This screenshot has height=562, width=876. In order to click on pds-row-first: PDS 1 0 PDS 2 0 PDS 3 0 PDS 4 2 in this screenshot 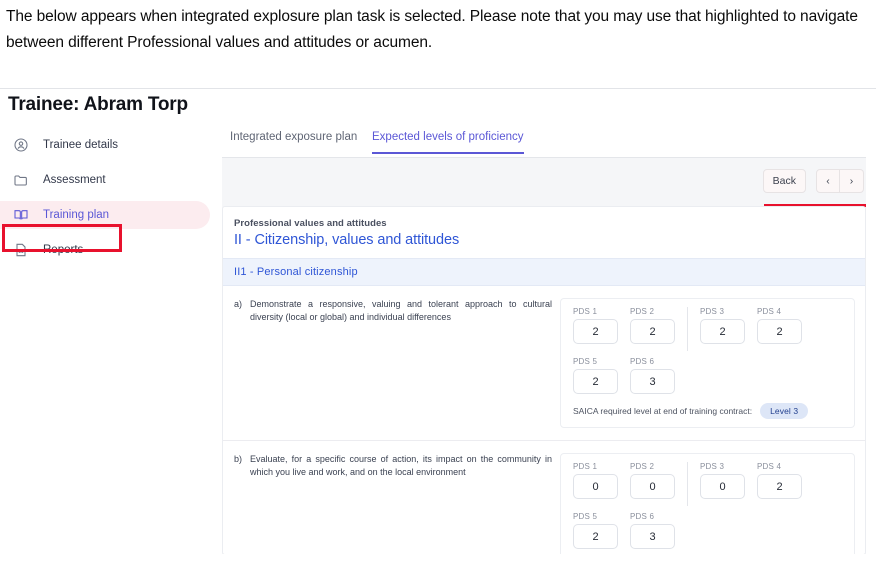, I will do `click(708, 484)`.